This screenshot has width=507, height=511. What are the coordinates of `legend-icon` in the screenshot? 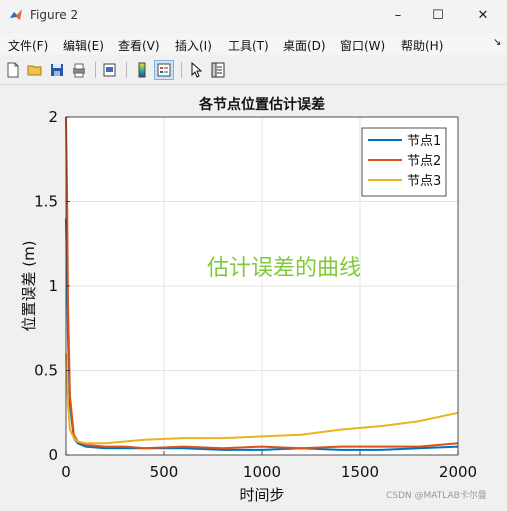 It's located at (164, 70).